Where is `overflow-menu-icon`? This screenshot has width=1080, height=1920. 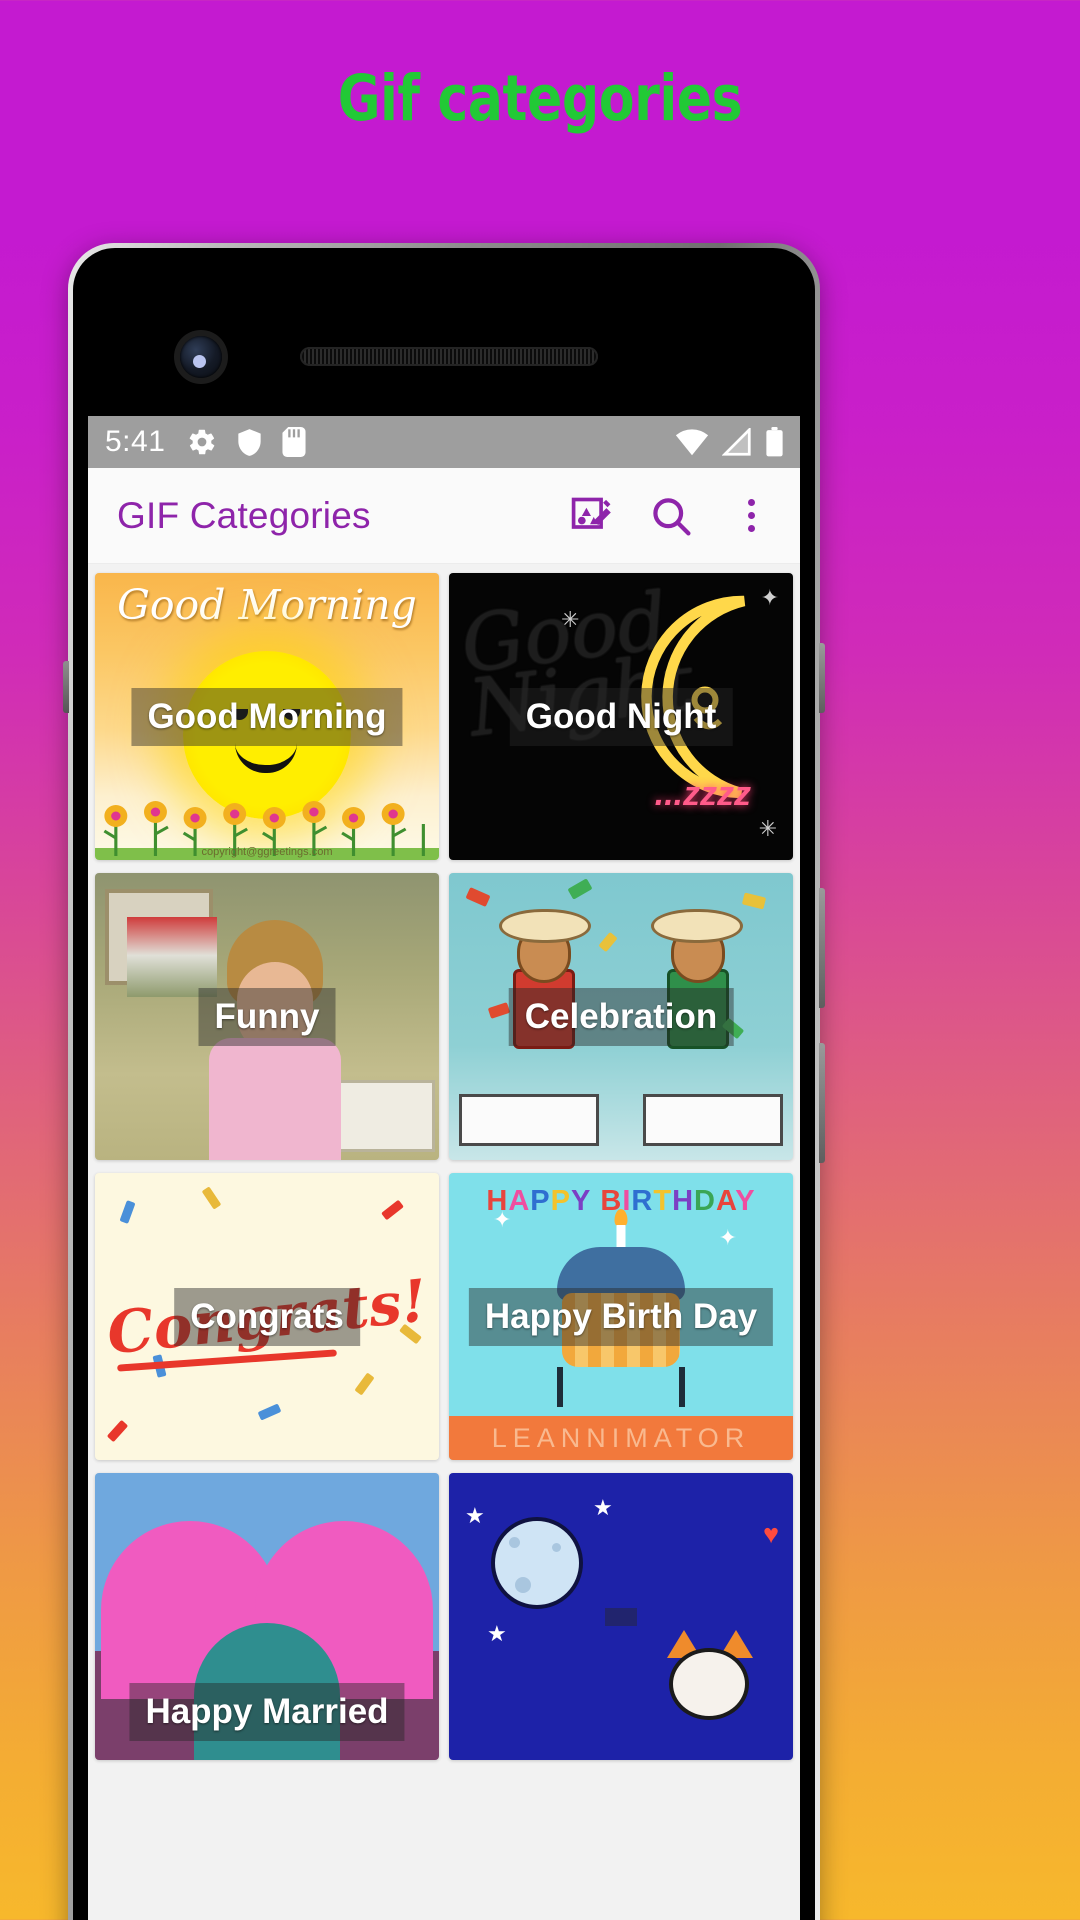 overflow-menu-icon is located at coordinates (751, 516).